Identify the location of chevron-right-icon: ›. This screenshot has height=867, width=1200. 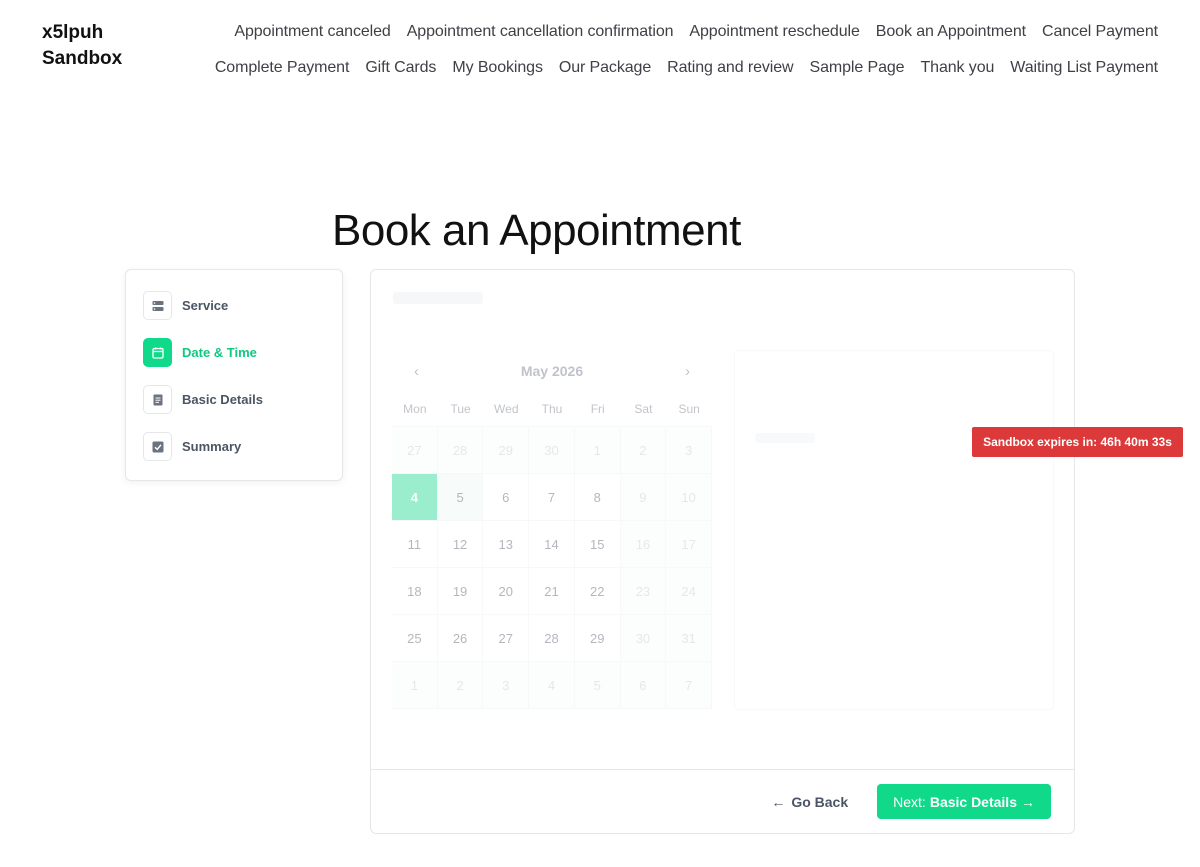
(687, 371).